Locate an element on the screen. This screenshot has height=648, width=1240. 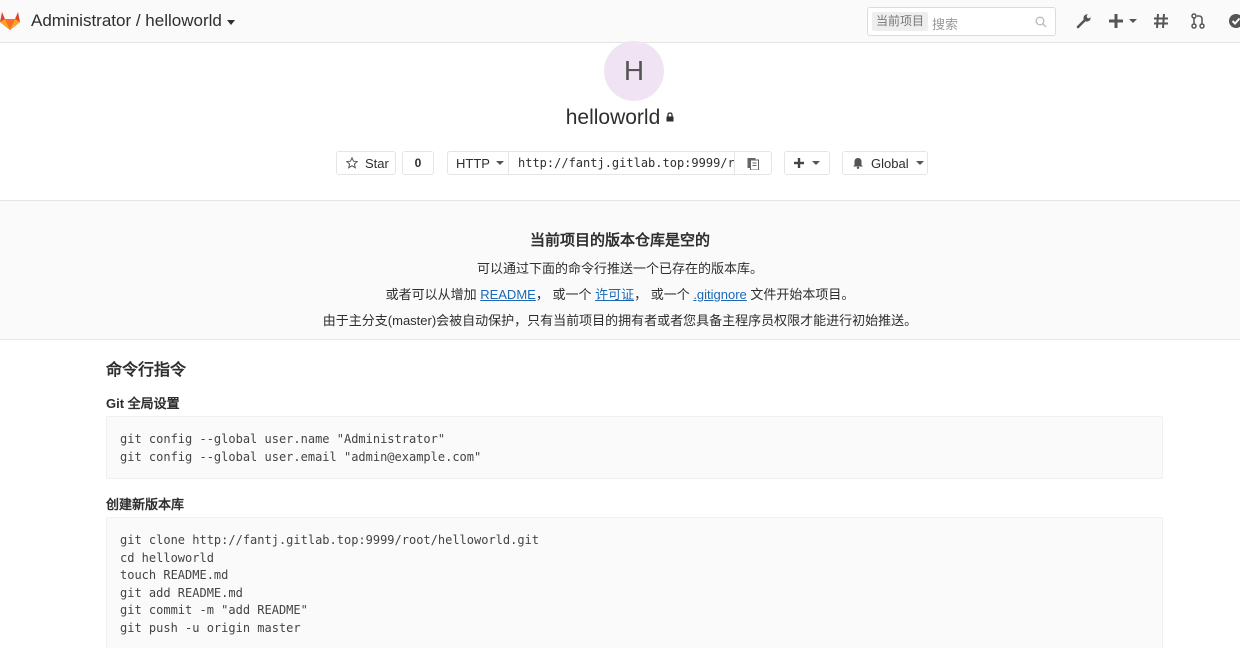
line2-text-post: 文件开始本项目。 is located at coordinates (800, 294).